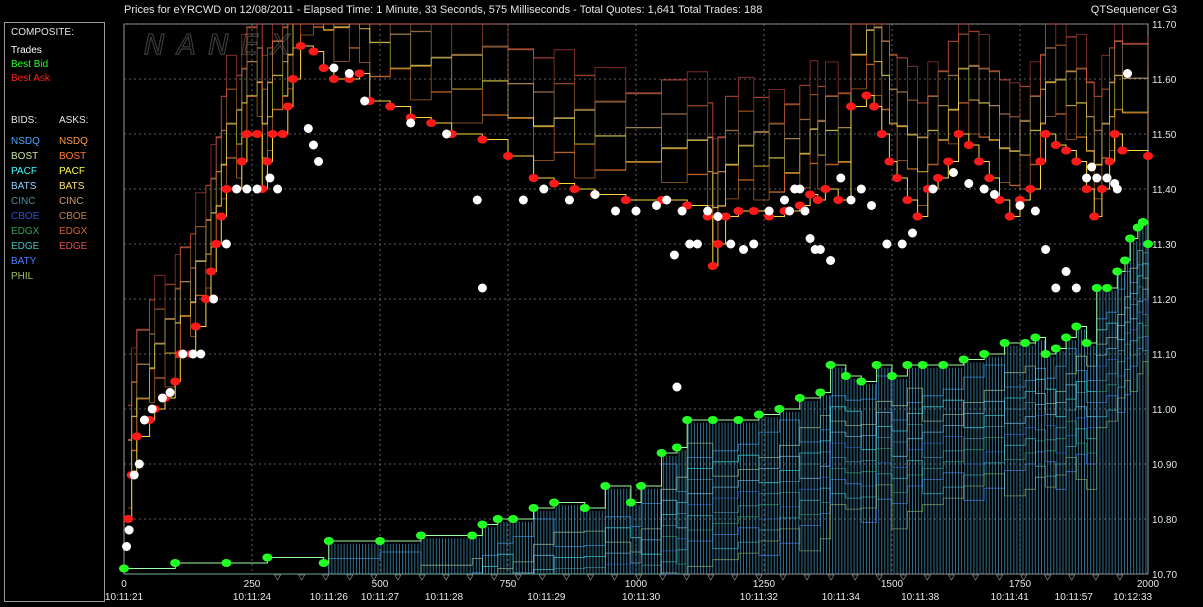 The height and width of the screenshot is (607, 1203). I want to click on time-label: 10:11:57, so click(1074, 597).